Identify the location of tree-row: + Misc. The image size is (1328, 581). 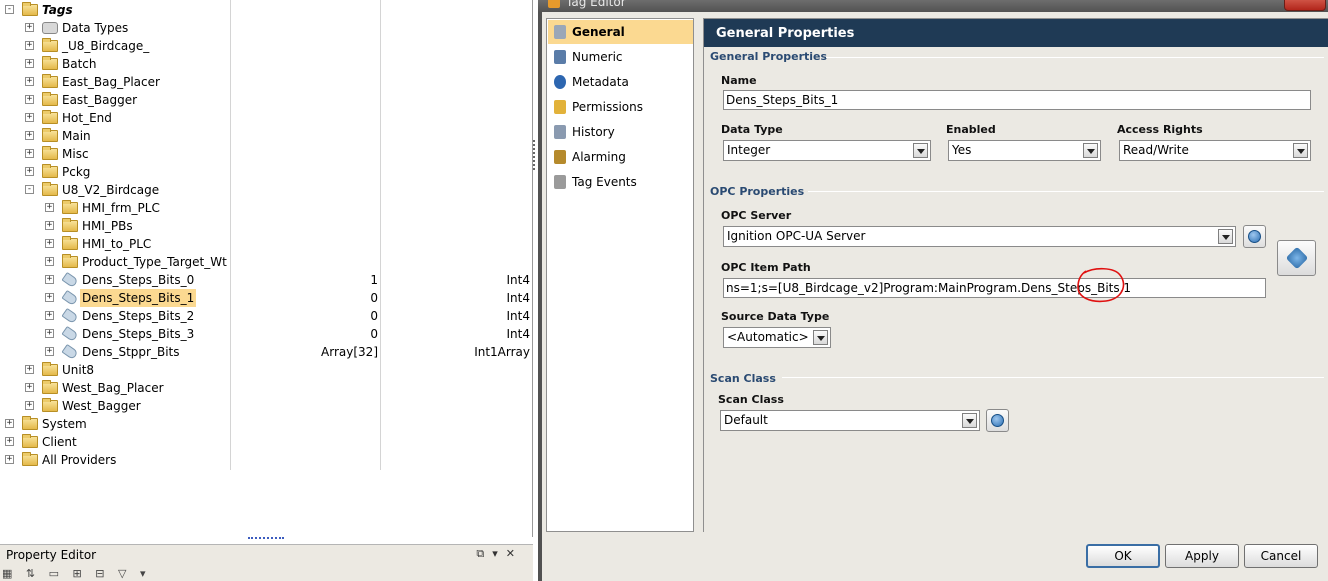
(266, 154).